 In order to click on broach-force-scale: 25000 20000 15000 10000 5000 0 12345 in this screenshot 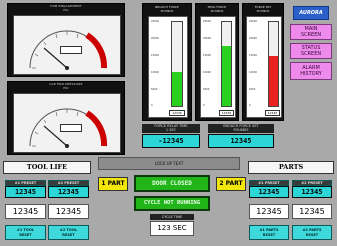, I will do `click(168, 67)`.